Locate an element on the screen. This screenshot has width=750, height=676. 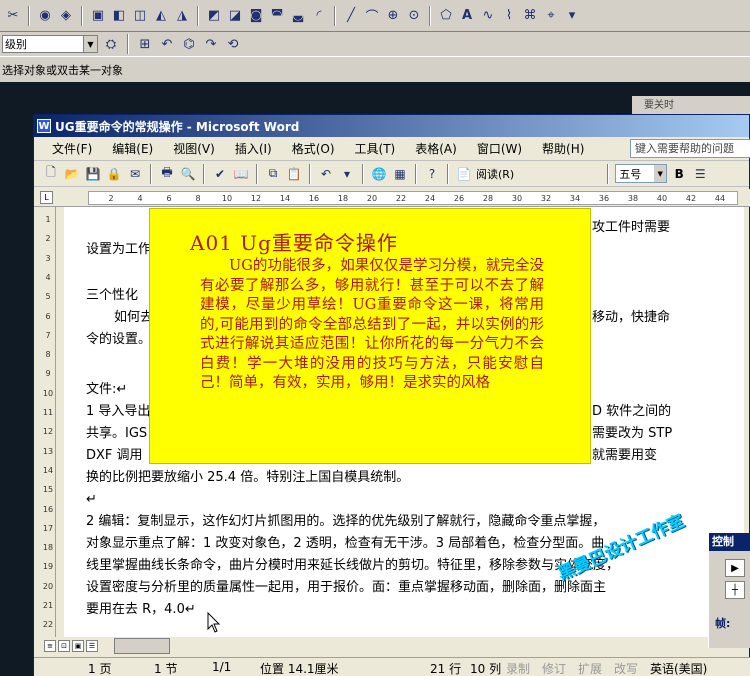
curve-icon: ⌇ is located at coordinates (509, 16).